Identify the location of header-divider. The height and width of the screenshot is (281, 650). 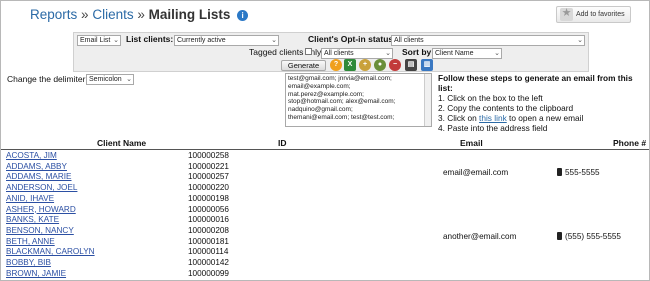
(325, 149).